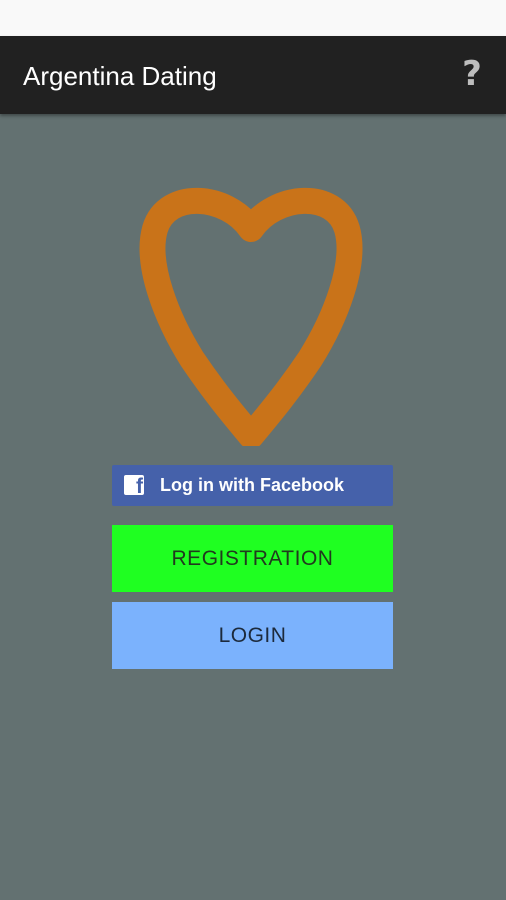 The width and height of the screenshot is (506, 900). Describe the element at coordinates (251, 315) in the screenshot. I see `heart-logo-icon` at that location.